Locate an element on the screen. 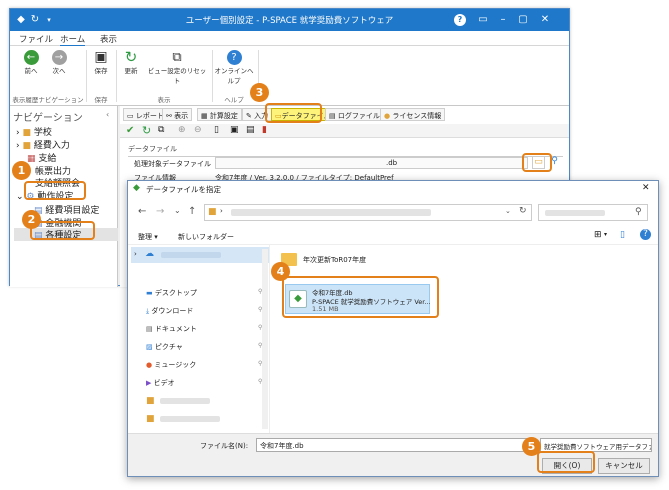  highlight-file-item is located at coordinates (360, 297).